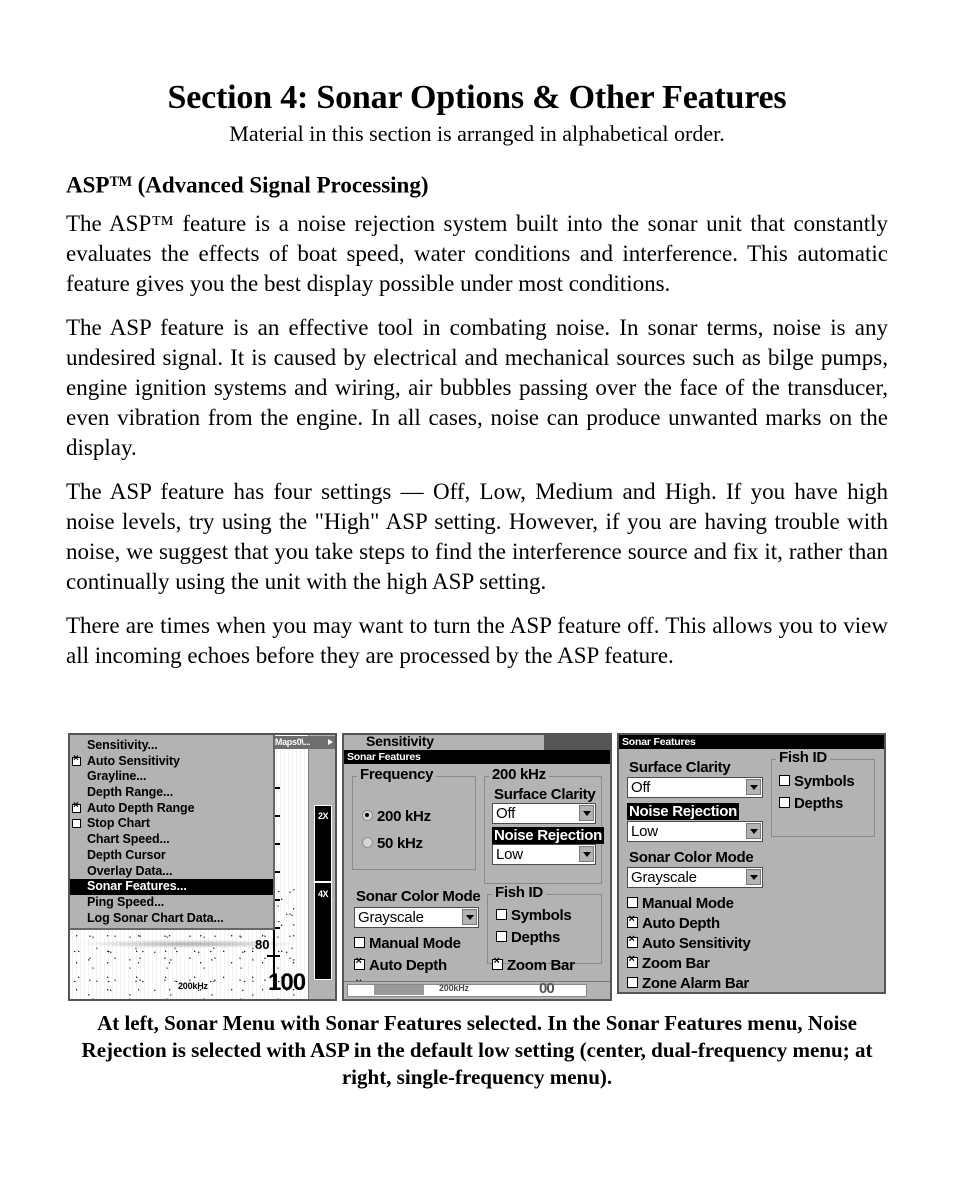  Describe the element at coordinates (688, 903) in the screenshot. I see `checkbox-label: Manual Mode` at that location.